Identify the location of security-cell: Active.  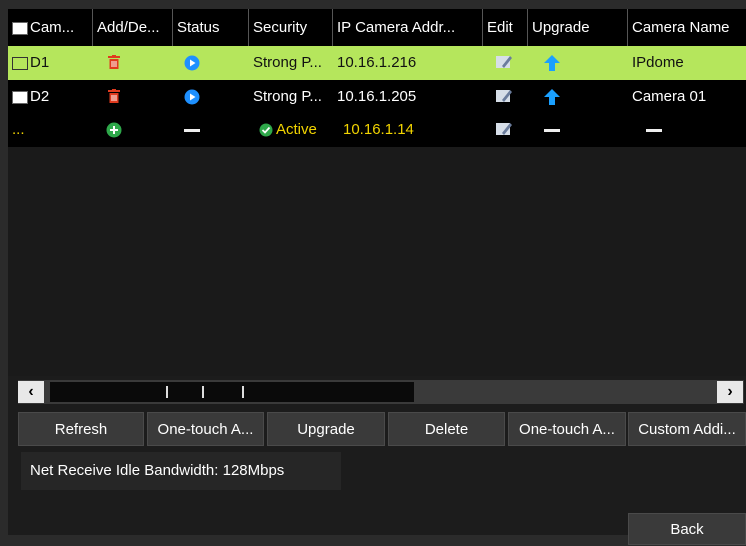
(291, 130).